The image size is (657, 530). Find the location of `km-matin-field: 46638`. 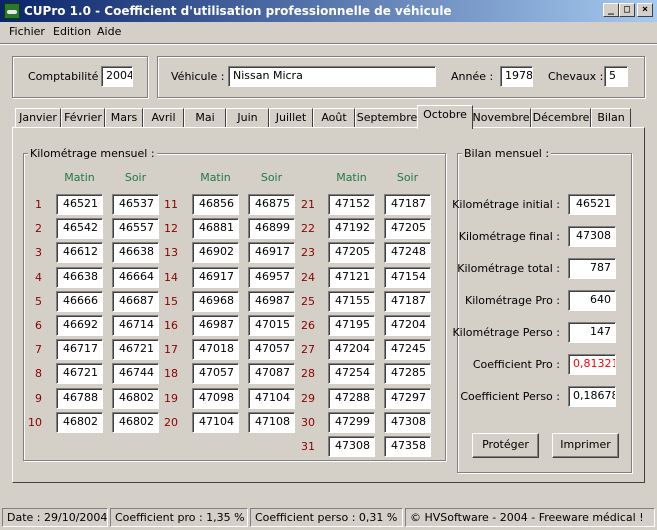

km-matin-field: 46638 is located at coordinates (79, 277).